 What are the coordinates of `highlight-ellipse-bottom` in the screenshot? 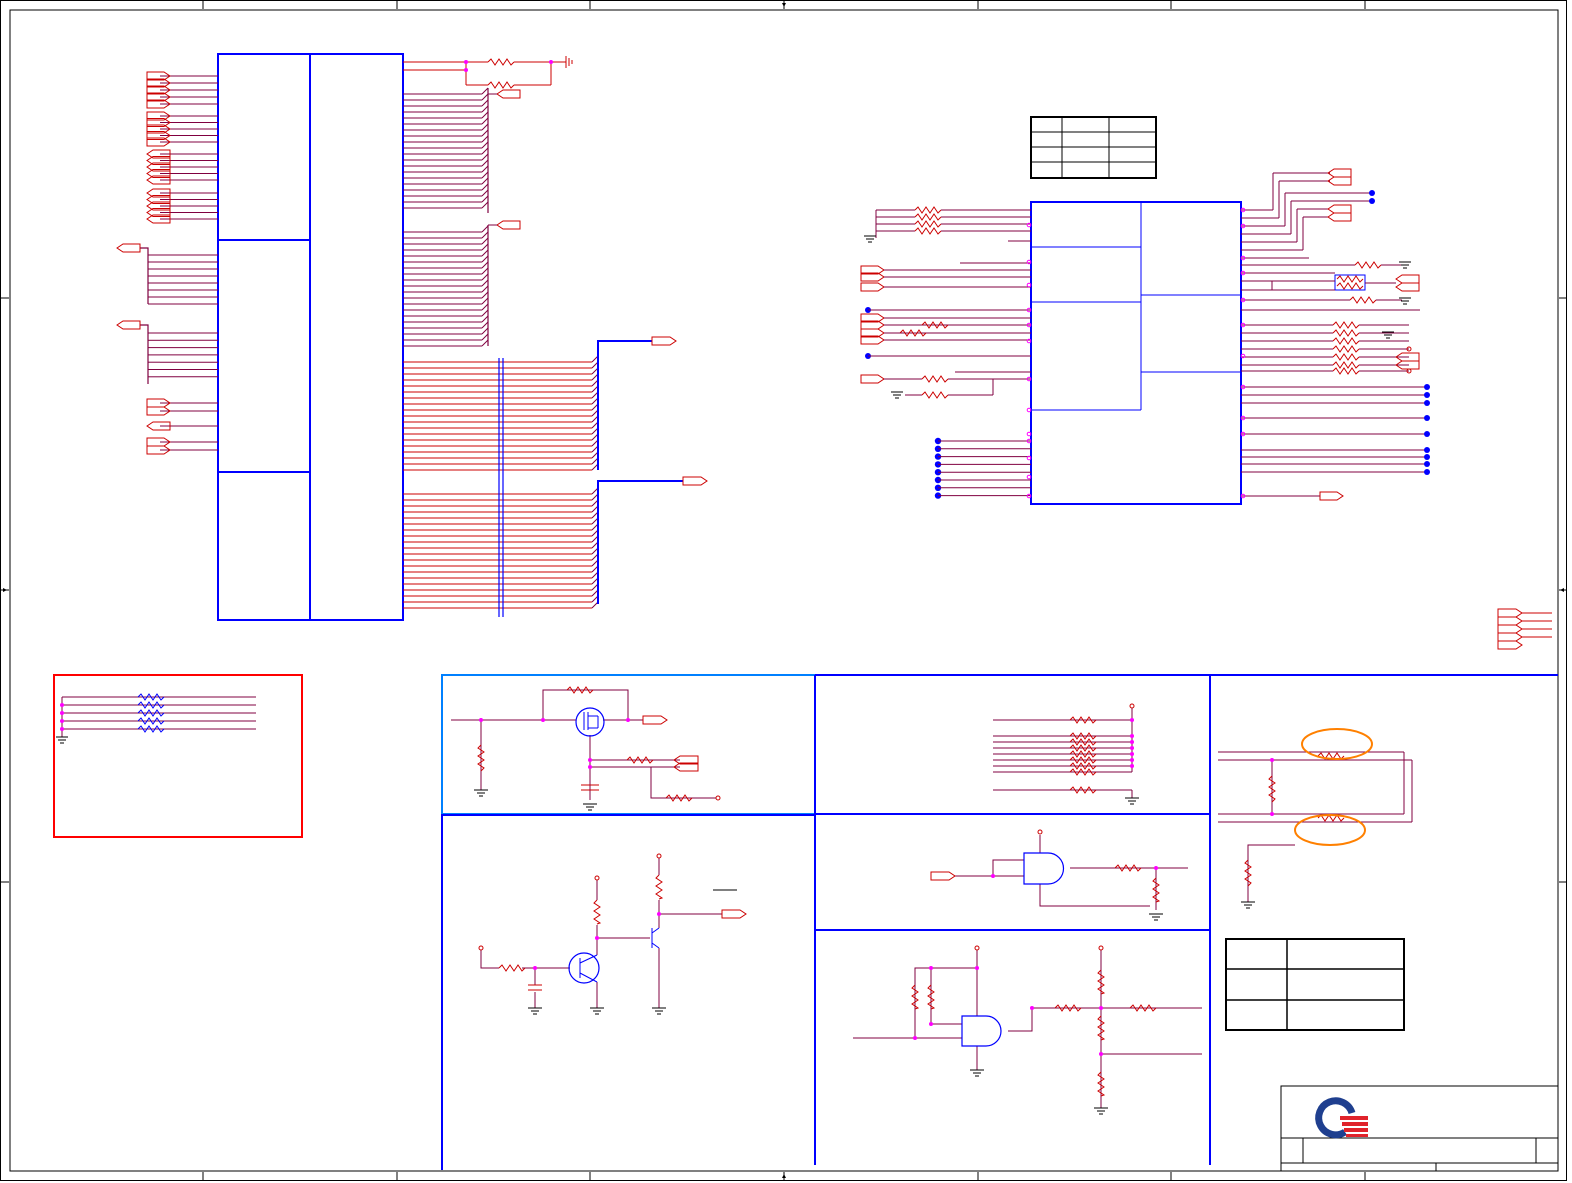 It's located at (1330, 830).